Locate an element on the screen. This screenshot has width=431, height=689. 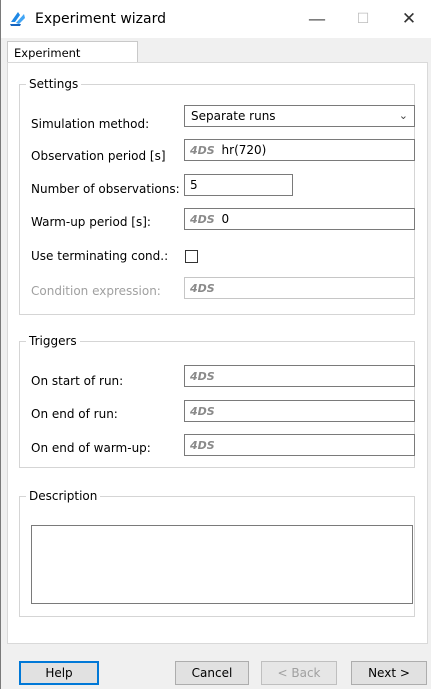
number-of-observations-field: 5 is located at coordinates (238, 185).